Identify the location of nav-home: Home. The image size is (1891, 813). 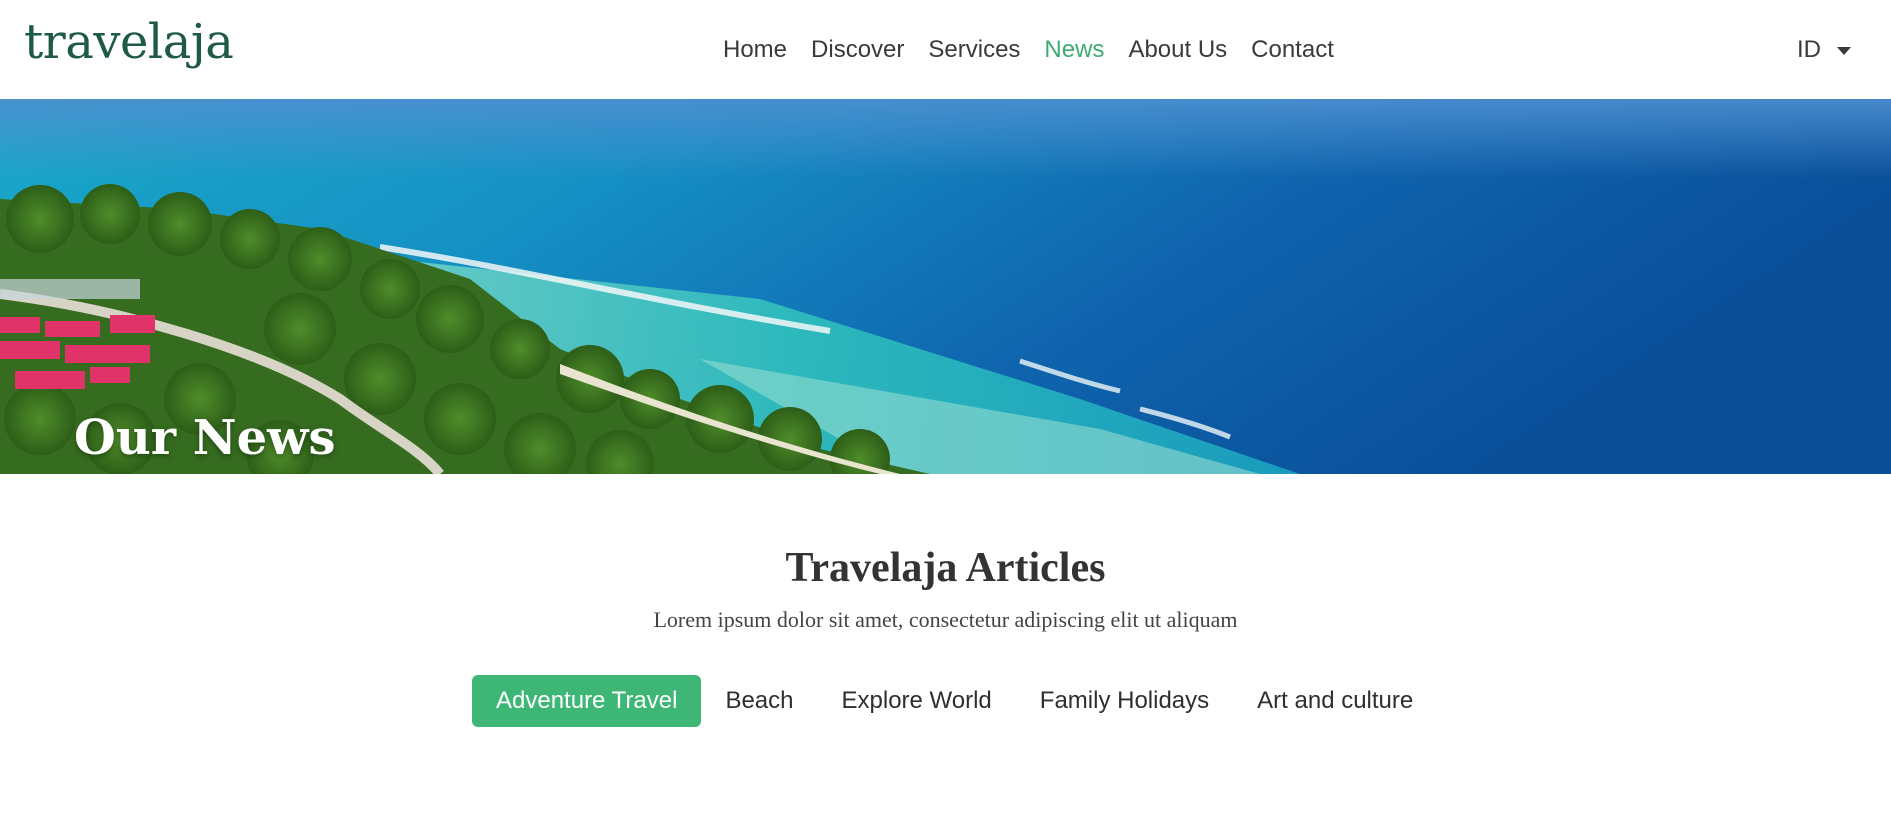
(755, 50).